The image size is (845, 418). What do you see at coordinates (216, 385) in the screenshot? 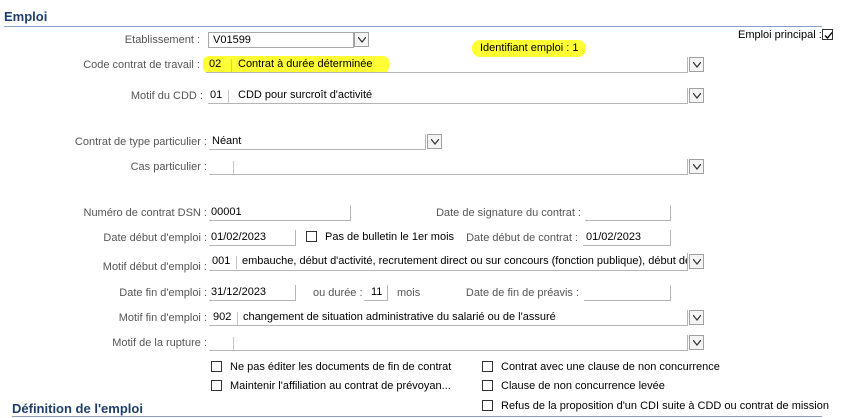
I see `maintenir-affiliation-checkbox` at bounding box center [216, 385].